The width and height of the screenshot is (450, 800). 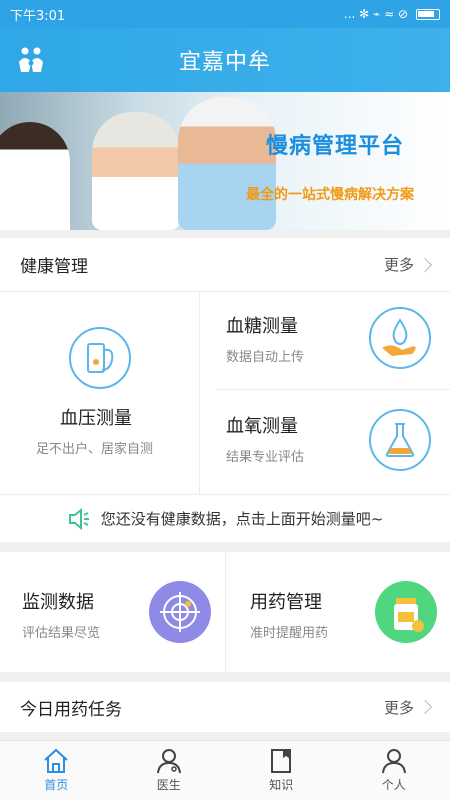 I want to click on book-icon, so click(x=281, y=761).